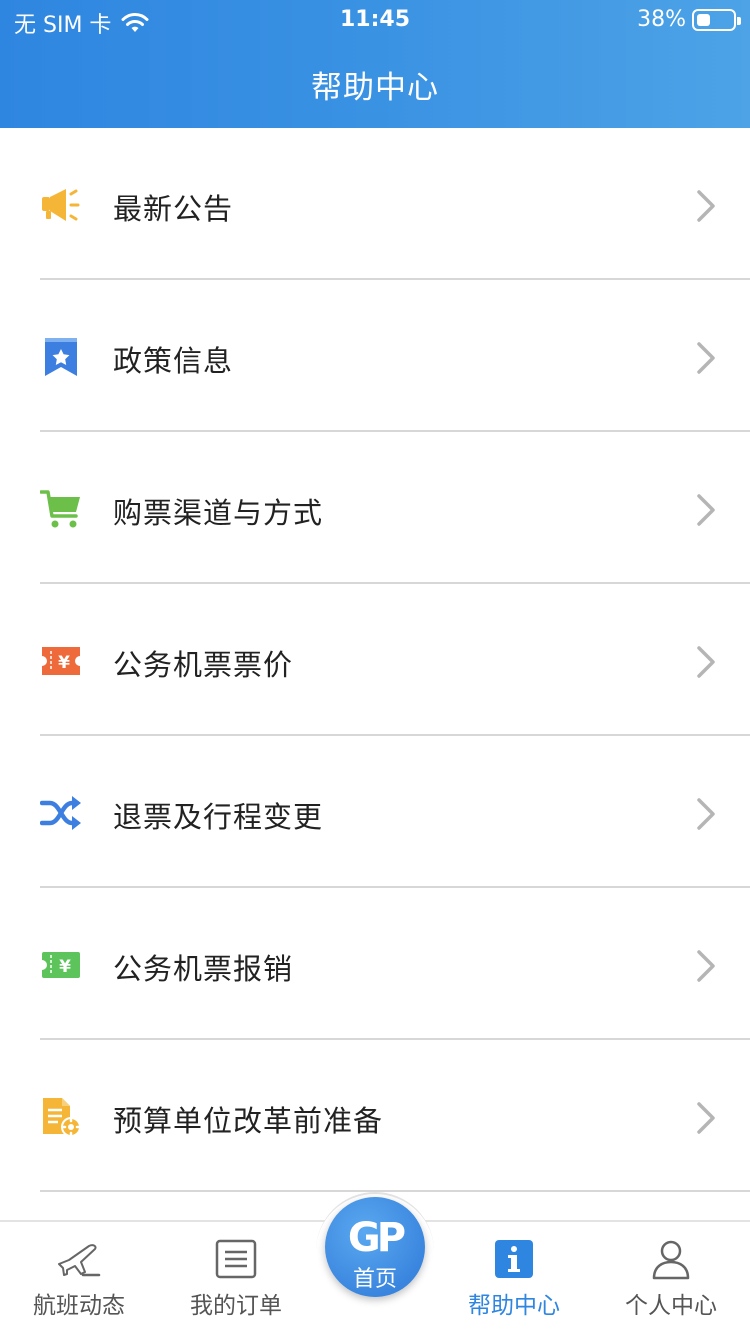  I want to click on battery-fill, so click(703, 19).